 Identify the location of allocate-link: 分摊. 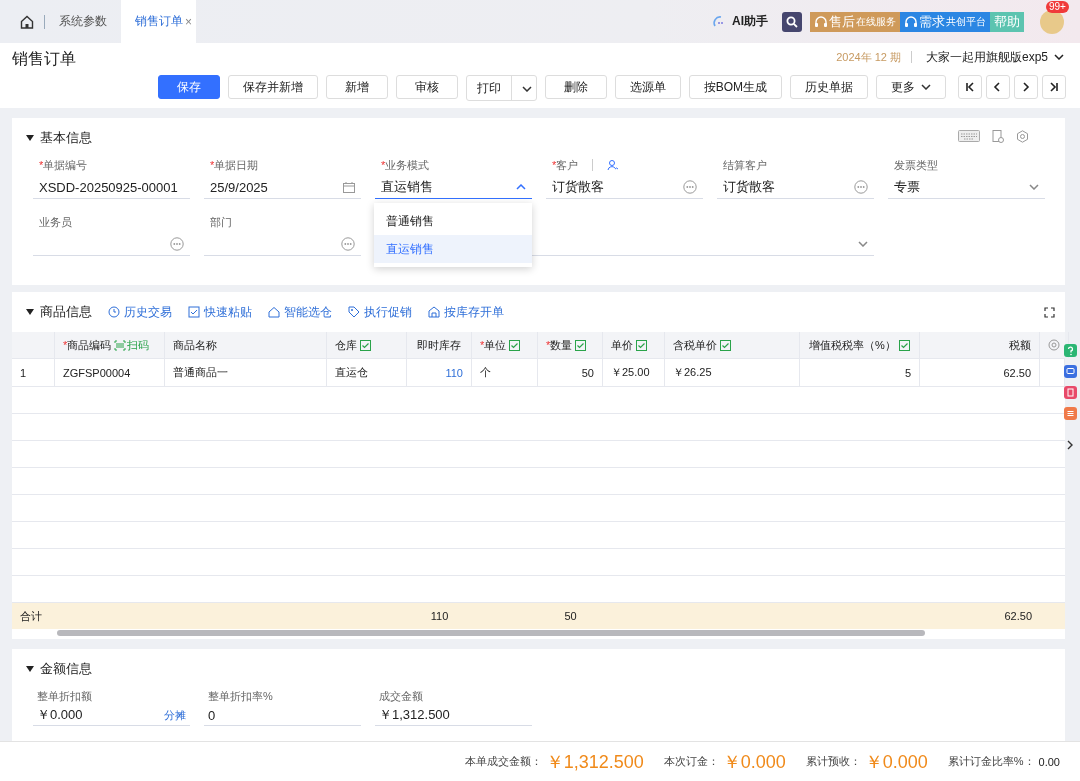
(175, 715).